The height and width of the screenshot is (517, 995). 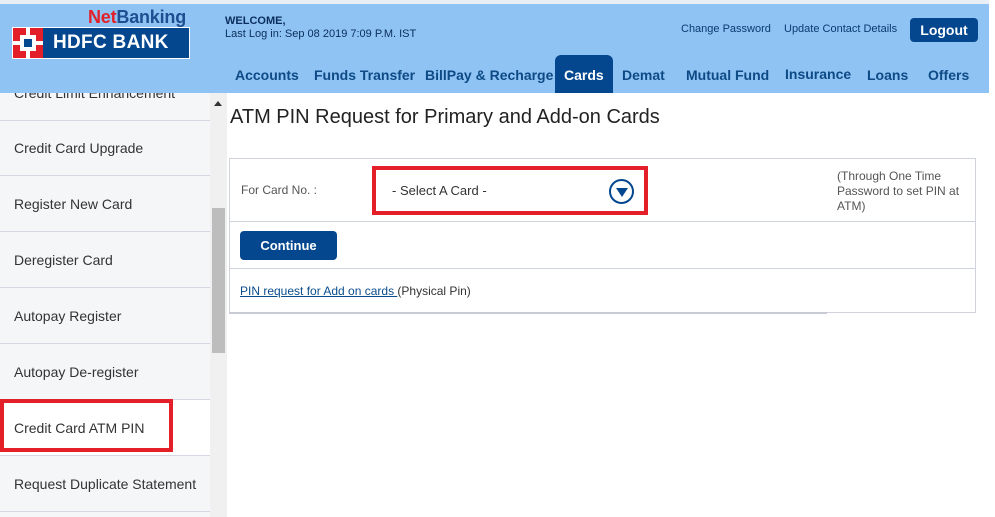 I want to click on netbanking-banking: Banking, so click(x=151, y=17).